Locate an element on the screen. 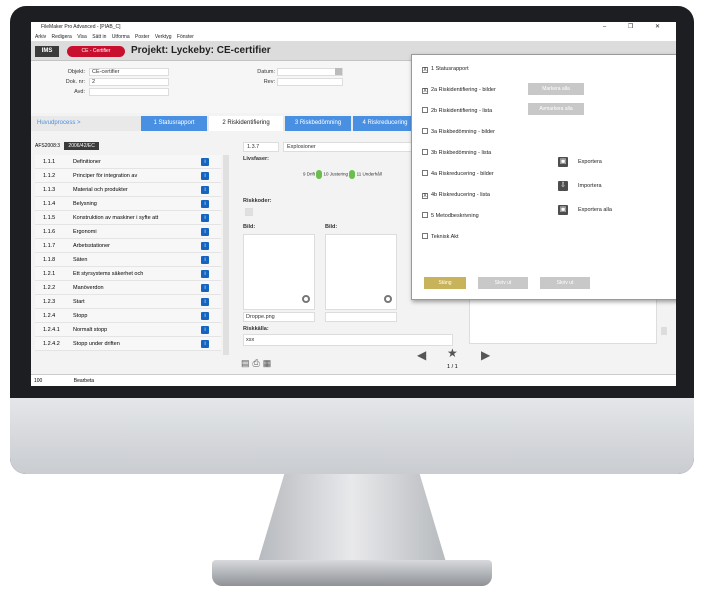 The height and width of the screenshot is (595, 704). next-record-icon: ▶ is located at coordinates (485, 355).